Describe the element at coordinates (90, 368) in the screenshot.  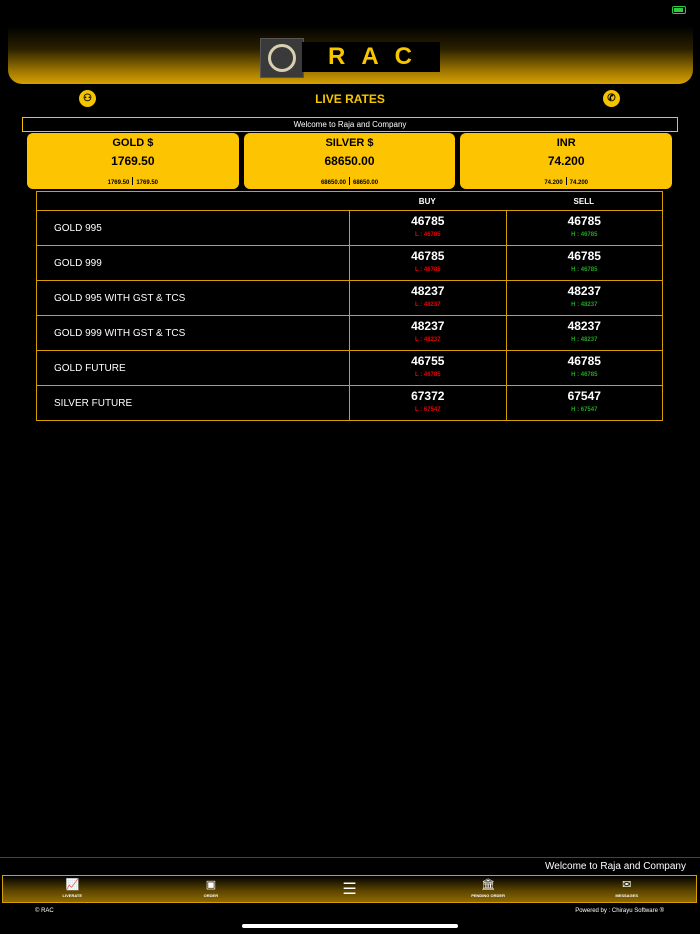
I see `product-name: GOLD FUTURE` at that location.